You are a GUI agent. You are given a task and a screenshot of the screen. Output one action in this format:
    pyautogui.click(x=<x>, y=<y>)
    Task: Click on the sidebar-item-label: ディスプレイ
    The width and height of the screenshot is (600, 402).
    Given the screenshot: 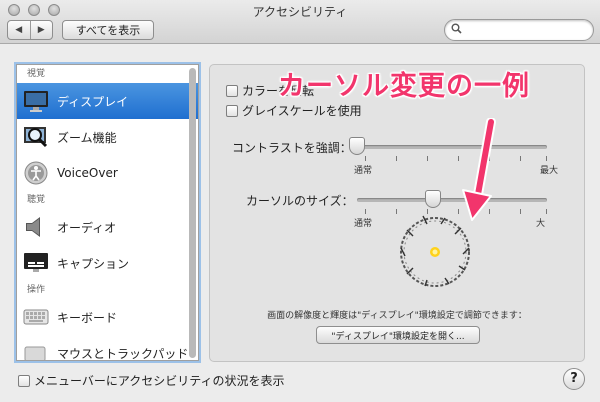 What is the action you would take?
    pyautogui.click(x=93, y=101)
    